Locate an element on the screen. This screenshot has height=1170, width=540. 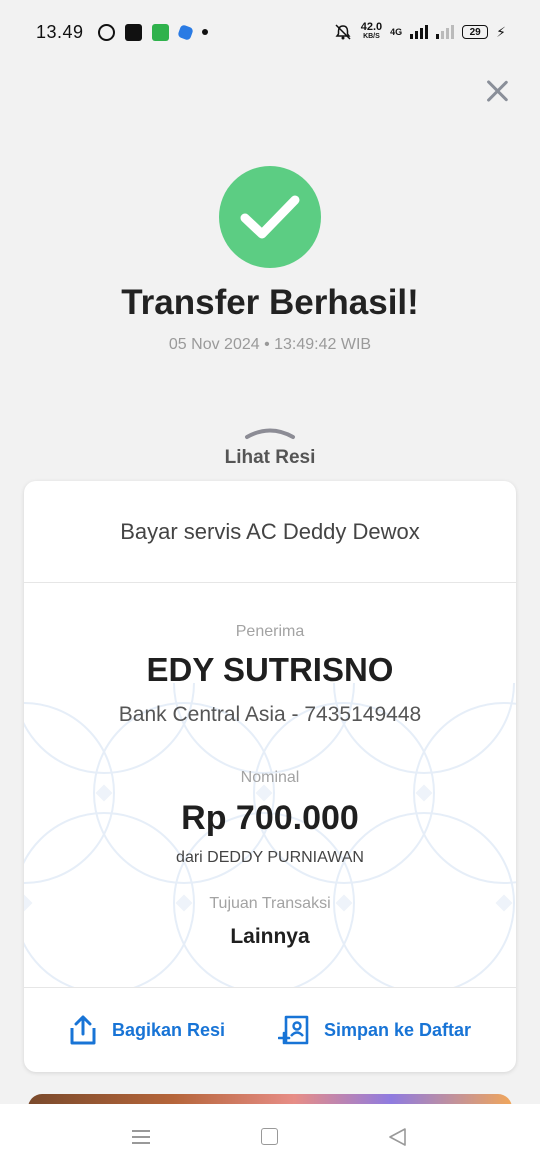
network-speed: 42.0 KB/S is located at coordinates (371, 31).